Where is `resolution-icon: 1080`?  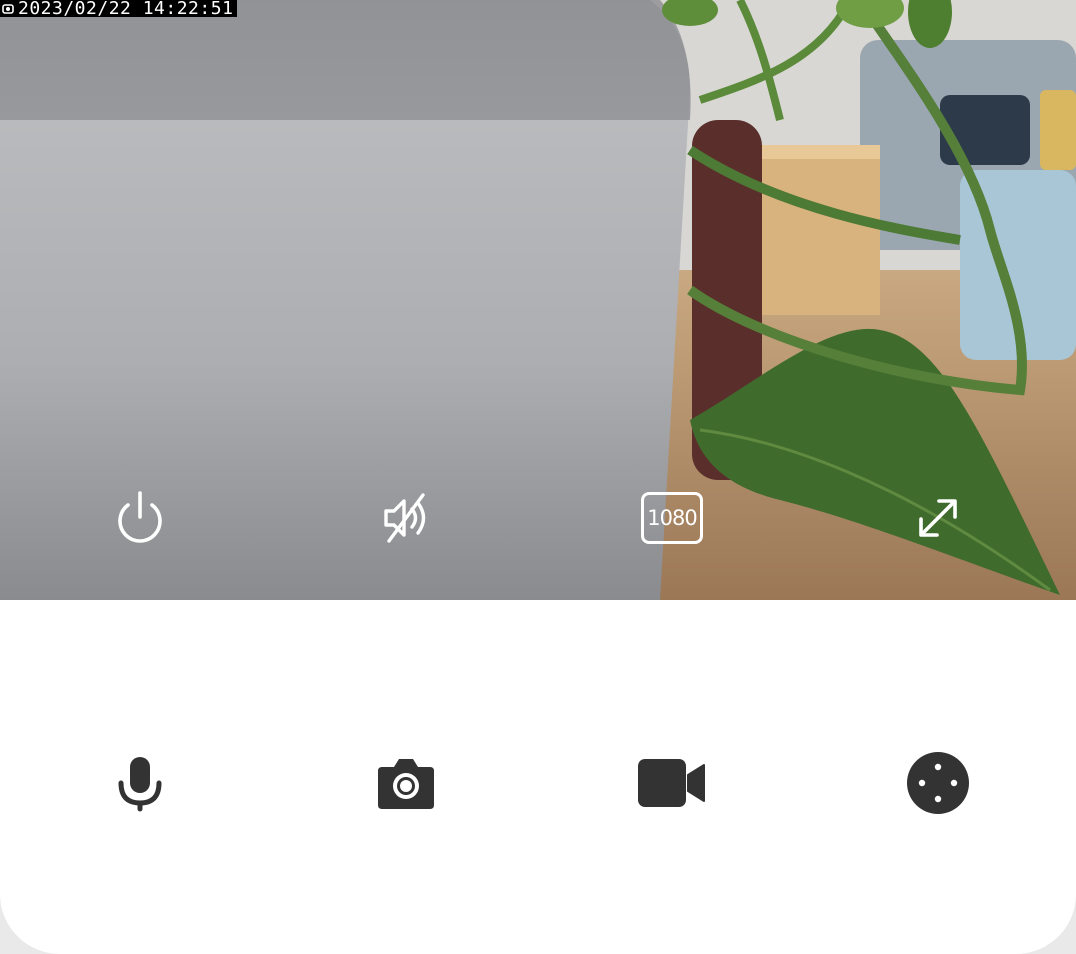 resolution-icon: 1080 is located at coordinates (672, 518).